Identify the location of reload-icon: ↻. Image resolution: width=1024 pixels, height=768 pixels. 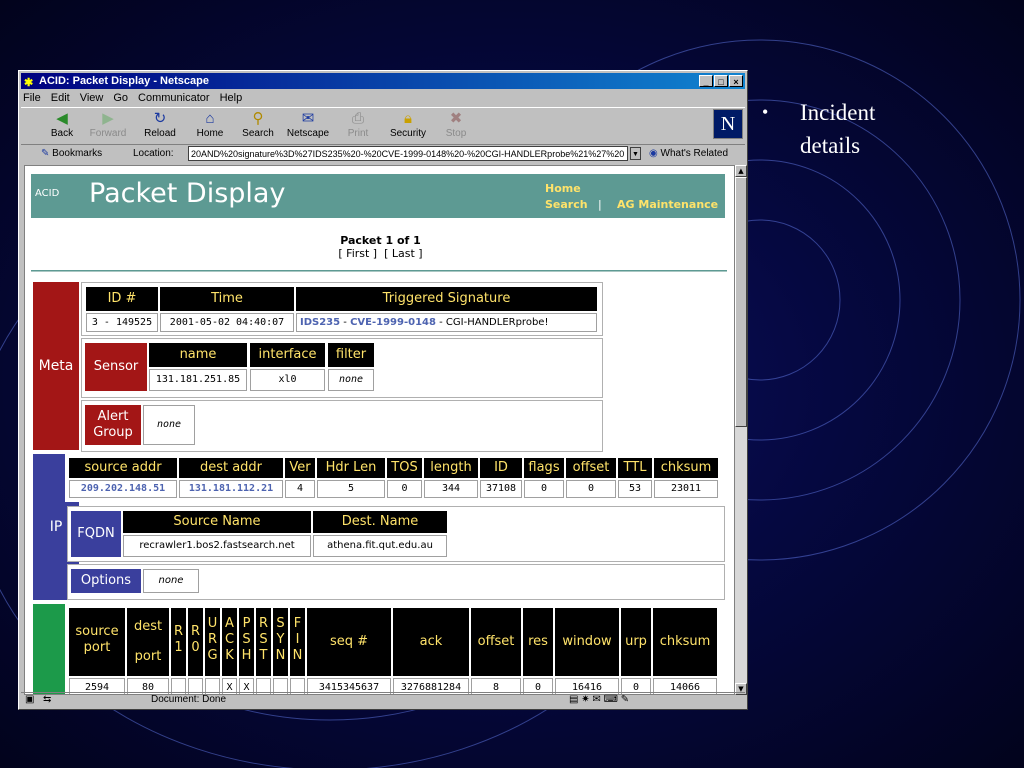
(160, 118).